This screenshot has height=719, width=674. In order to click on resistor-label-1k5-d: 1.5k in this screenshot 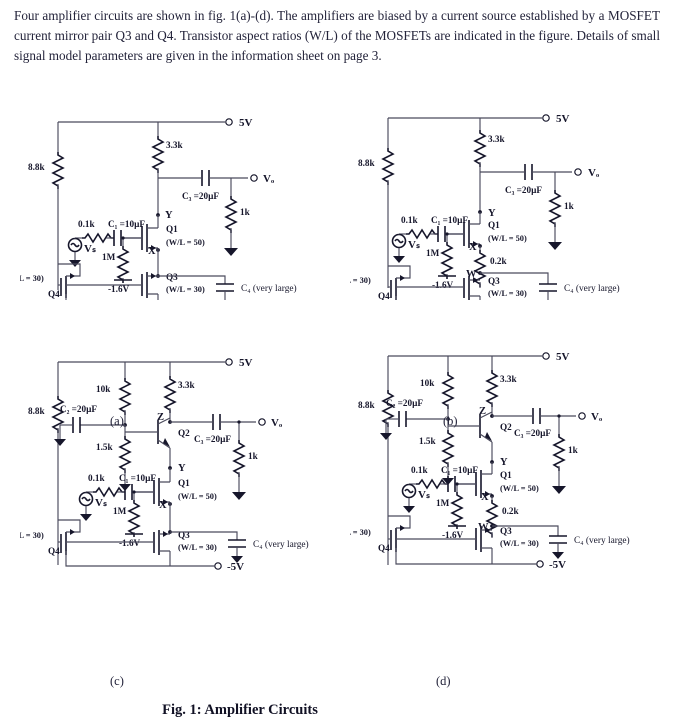, I will do `click(427, 441)`.